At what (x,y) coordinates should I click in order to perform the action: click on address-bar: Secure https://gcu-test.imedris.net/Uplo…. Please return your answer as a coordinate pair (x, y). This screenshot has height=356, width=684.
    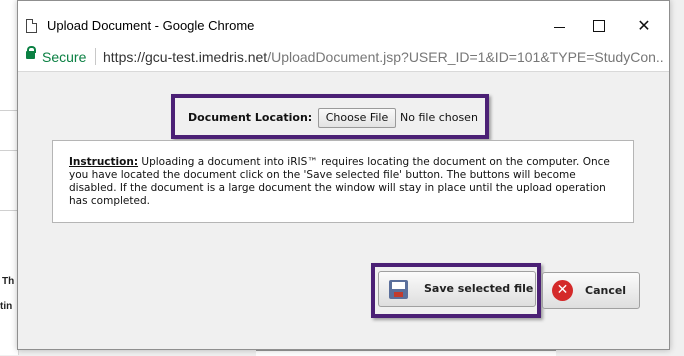
    Looking at the image, I should click on (343, 56).